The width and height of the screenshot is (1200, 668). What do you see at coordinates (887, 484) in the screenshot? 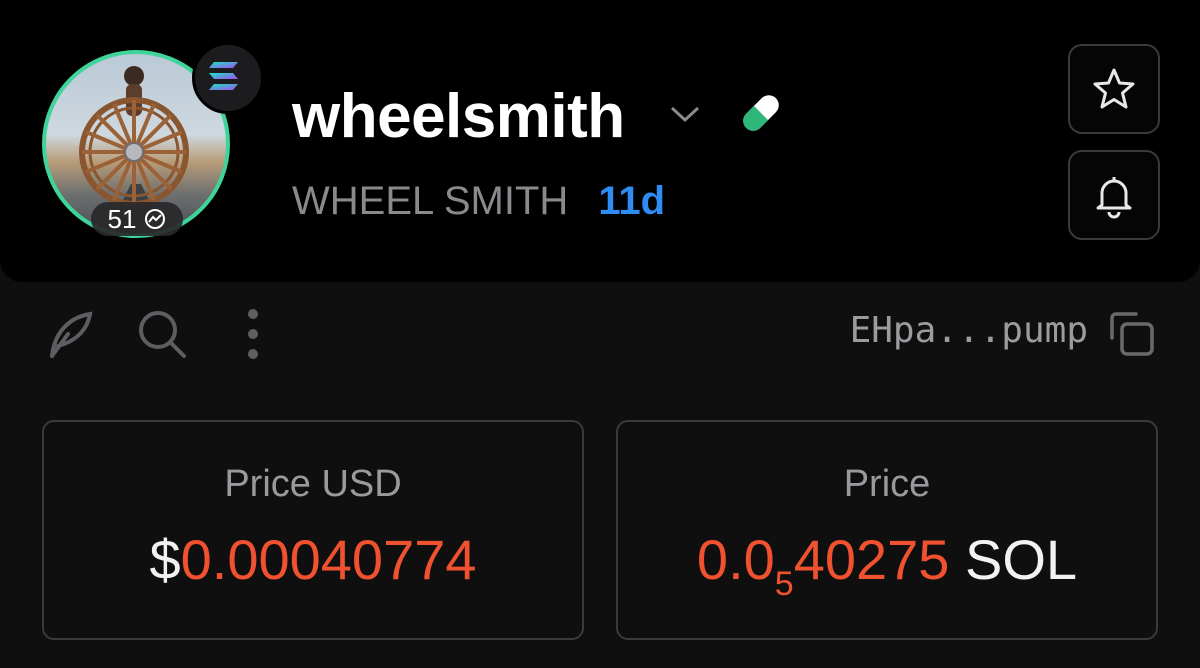
I see `price-native-label: Price` at bounding box center [887, 484].